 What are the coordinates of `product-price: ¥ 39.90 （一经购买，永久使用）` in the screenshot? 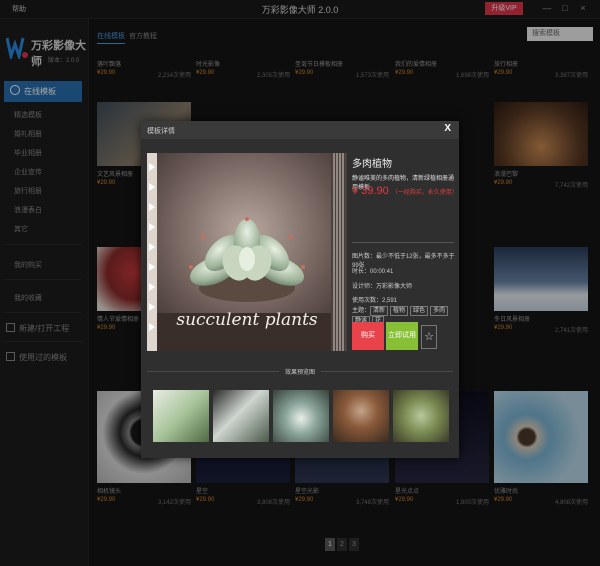 It's located at (405, 191).